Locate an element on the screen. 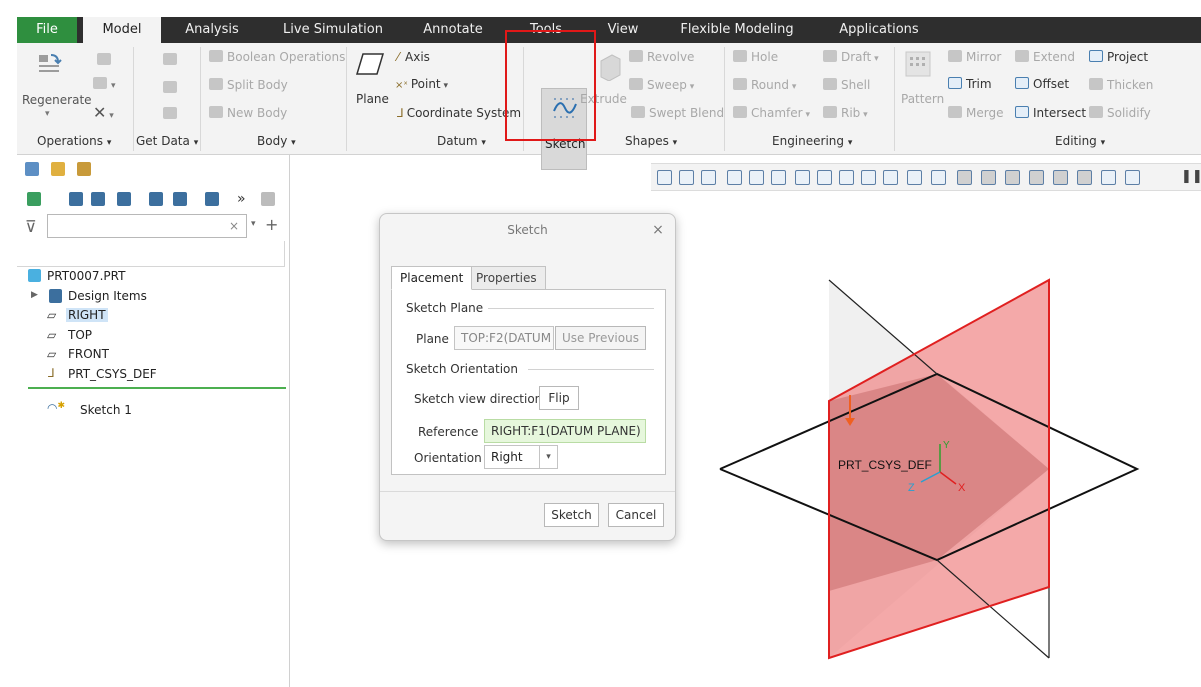  regenerate-button: Regenerate is located at coordinates (57, 100).